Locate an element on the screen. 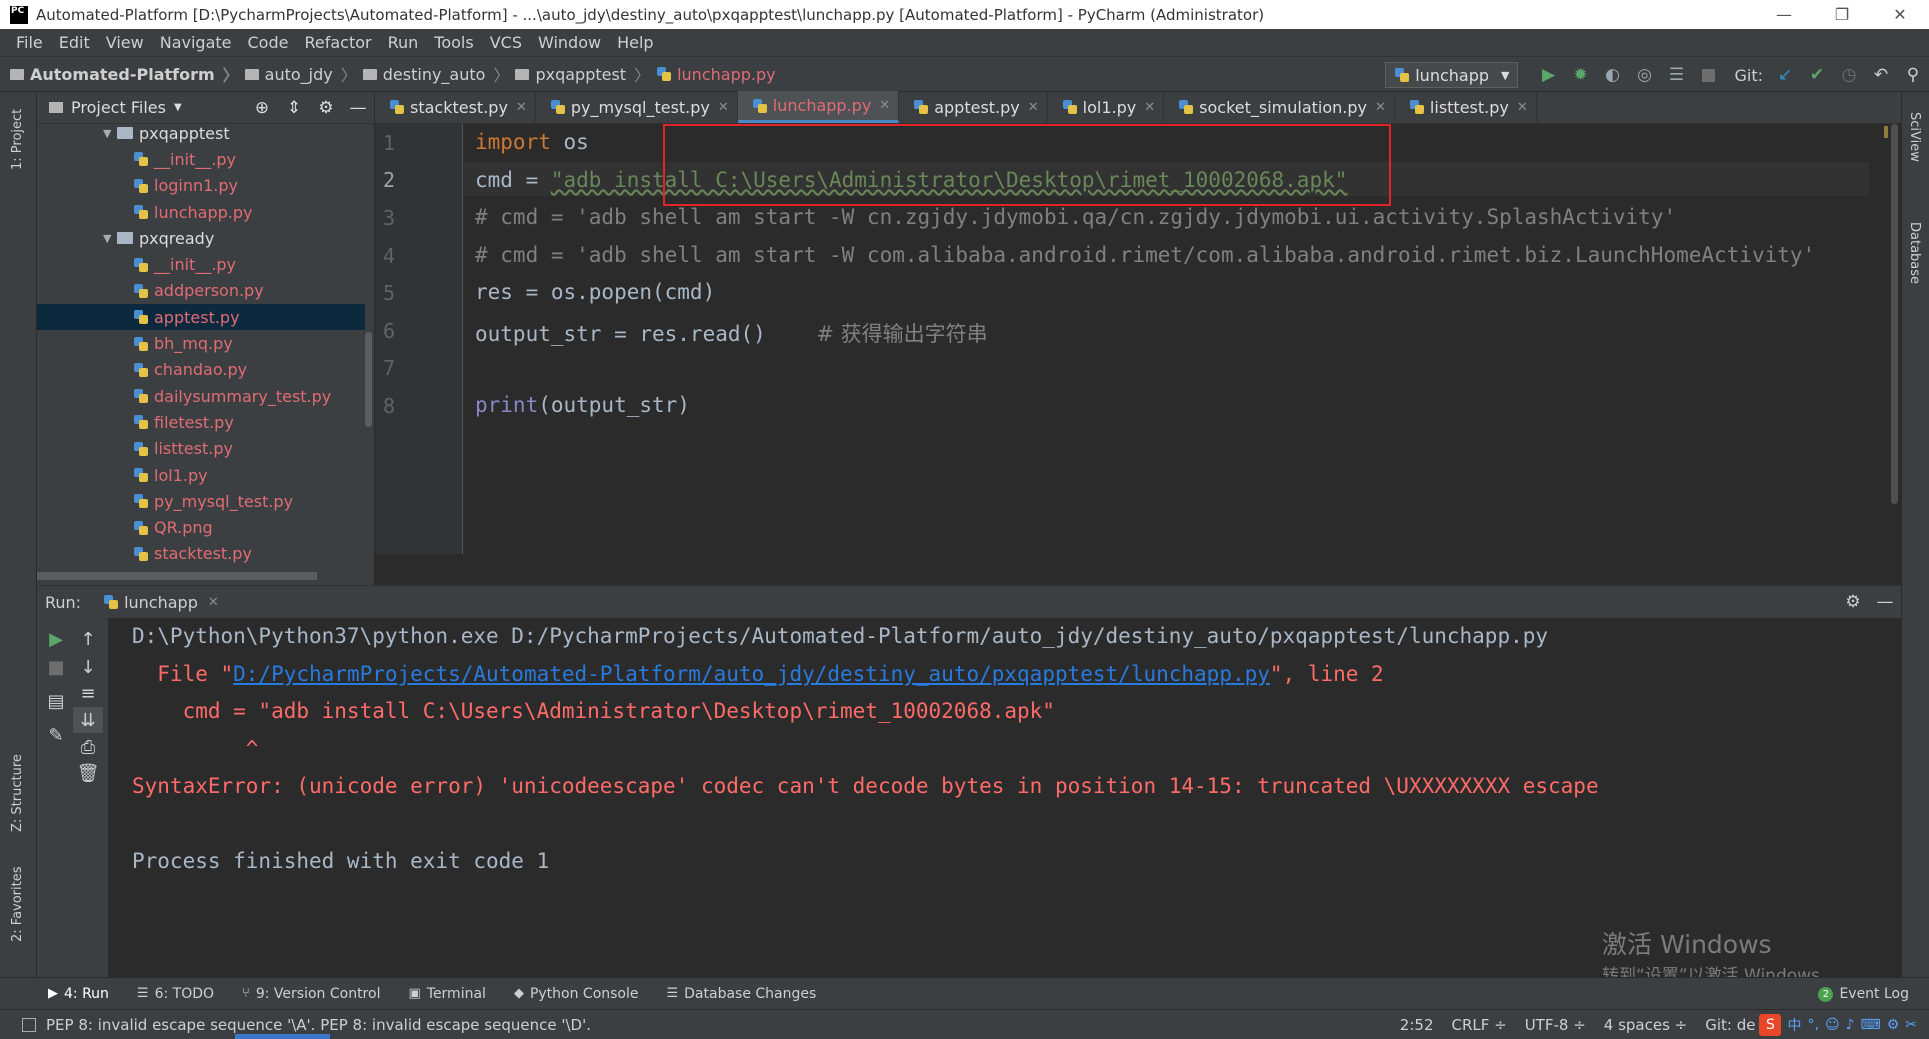  tree-file: addperson.py is located at coordinates (201, 291).